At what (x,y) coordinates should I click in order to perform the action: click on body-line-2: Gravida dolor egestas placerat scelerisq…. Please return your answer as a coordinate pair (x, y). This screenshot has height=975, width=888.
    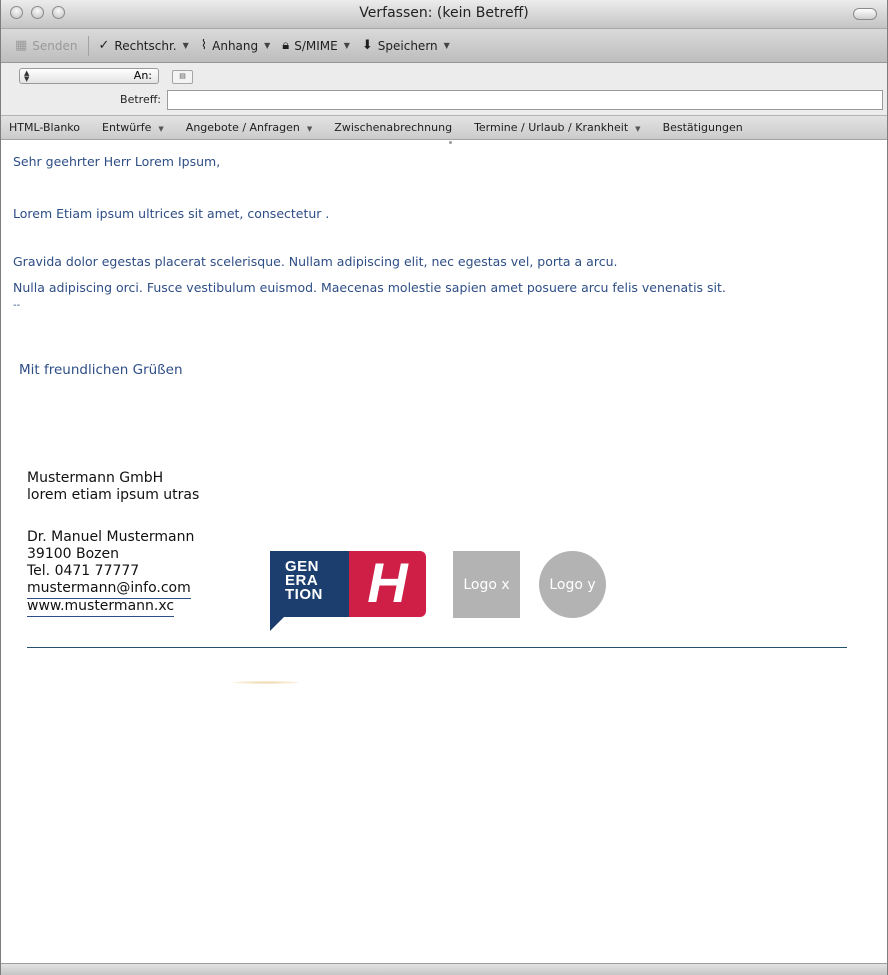
    Looking at the image, I should click on (315, 261).